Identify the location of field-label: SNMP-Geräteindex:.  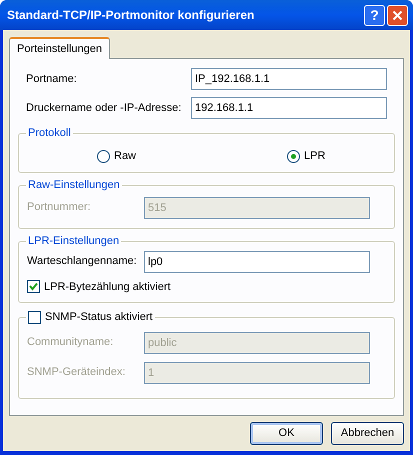
(76, 372).